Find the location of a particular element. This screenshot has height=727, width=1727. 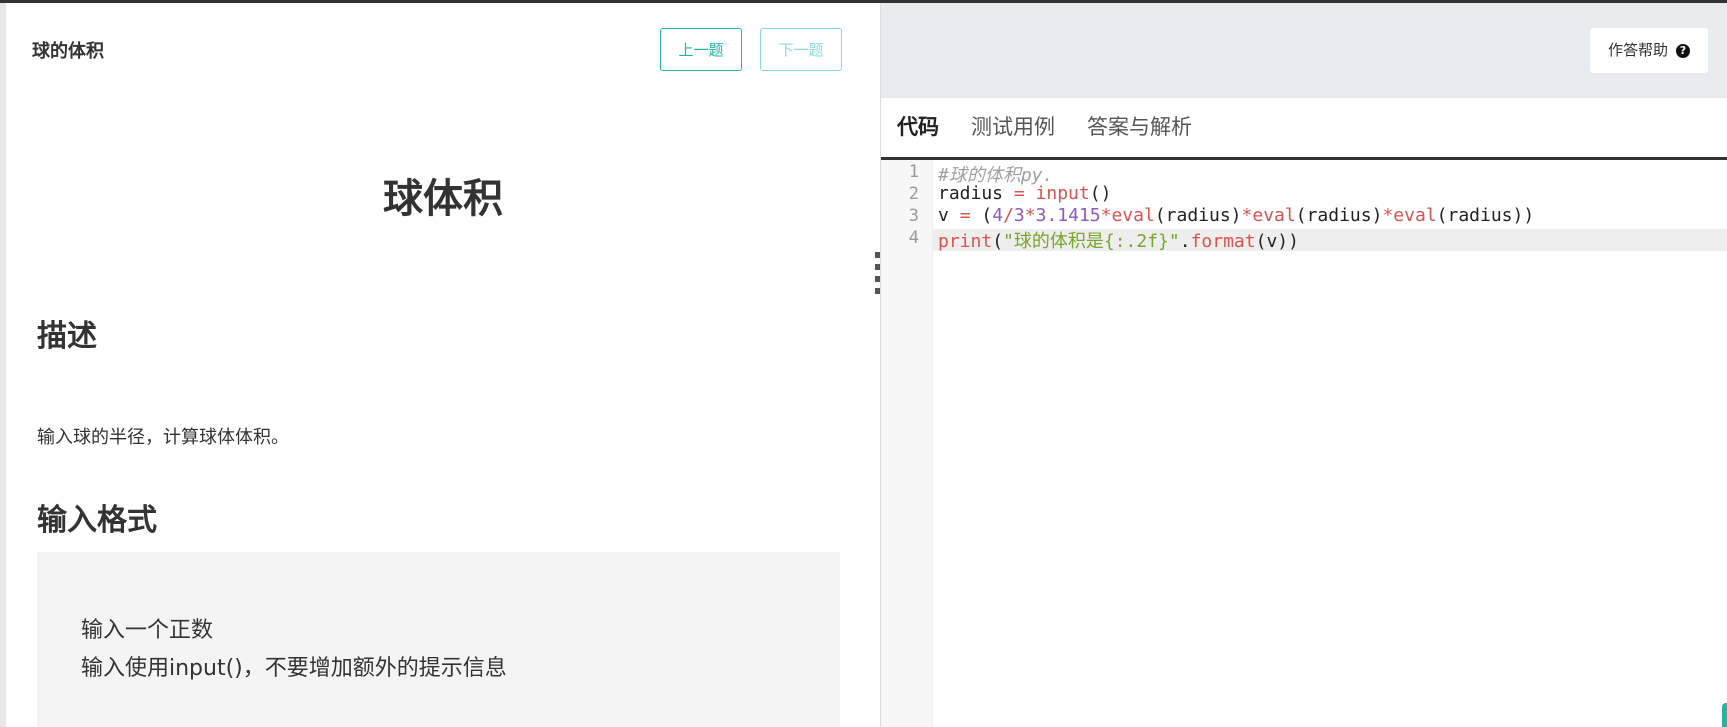

input-format-line: 输入使用input()，不要增加额外的提示信息 is located at coordinates (294, 668).